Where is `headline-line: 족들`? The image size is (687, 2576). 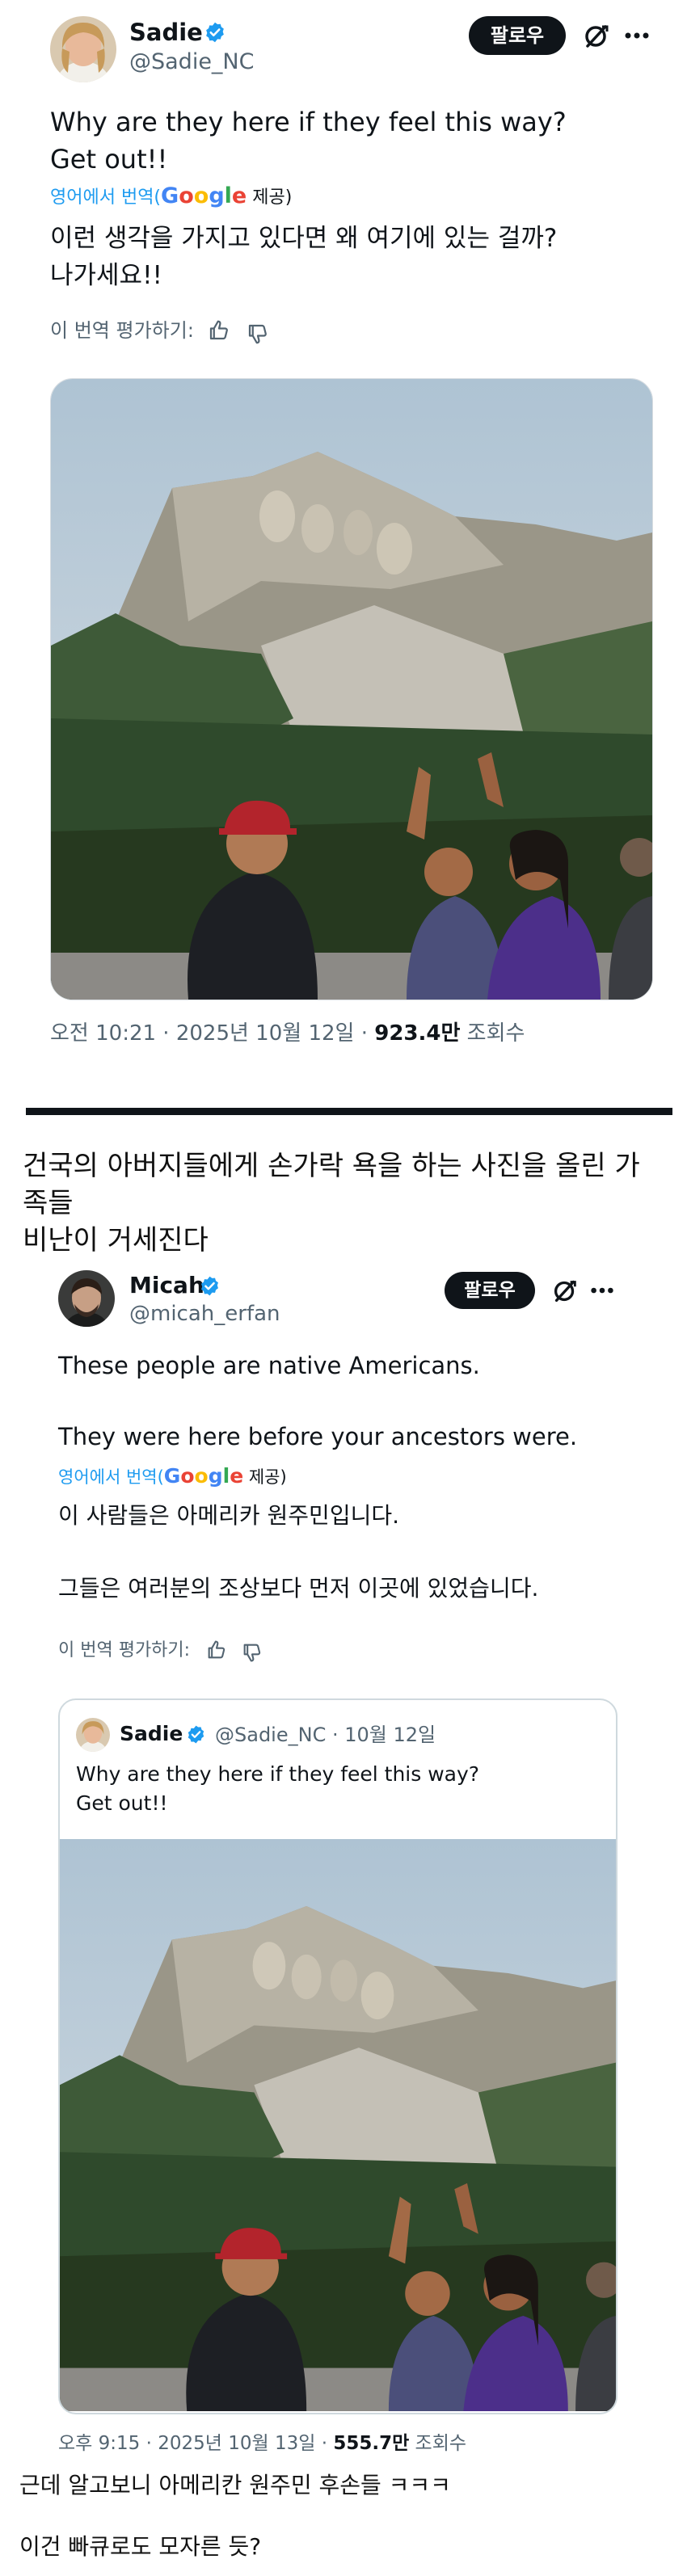
headline-line: 족들 is located at coordinates (48, 1203).